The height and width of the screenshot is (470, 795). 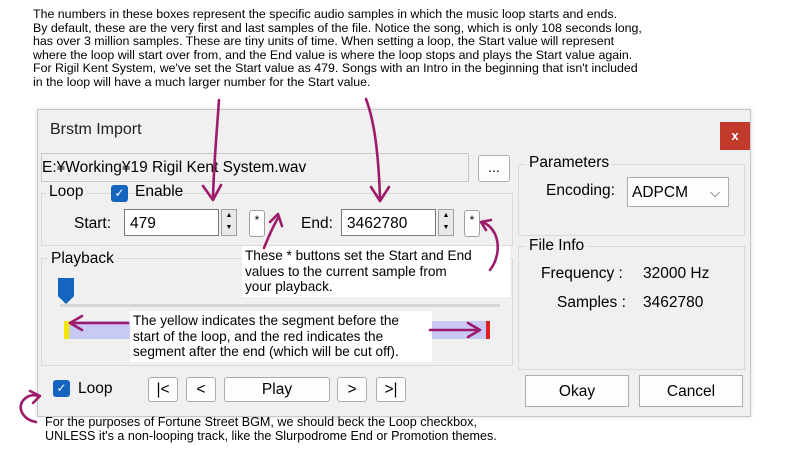 What do you see at coordinates (388, 222) in the screenshot?
I see `end-input: 3462780` at bounding box center [388, 222].